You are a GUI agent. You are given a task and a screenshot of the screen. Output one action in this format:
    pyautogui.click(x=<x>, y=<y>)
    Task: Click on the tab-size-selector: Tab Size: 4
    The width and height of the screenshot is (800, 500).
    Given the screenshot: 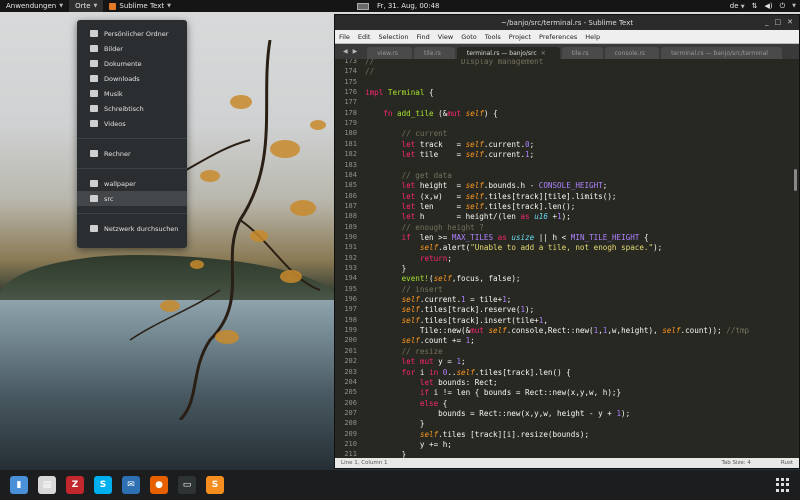 What is the action you would take?
    pyautogui.click(x=735, y=463)
    